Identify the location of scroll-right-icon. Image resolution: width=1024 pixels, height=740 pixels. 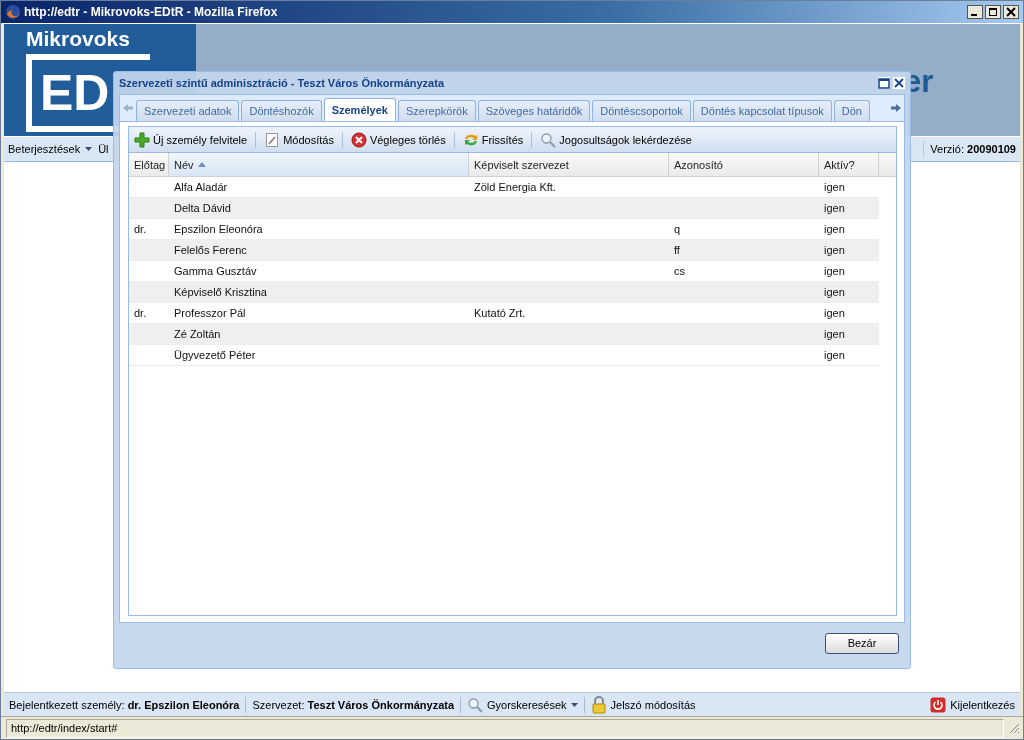
(896, 108).